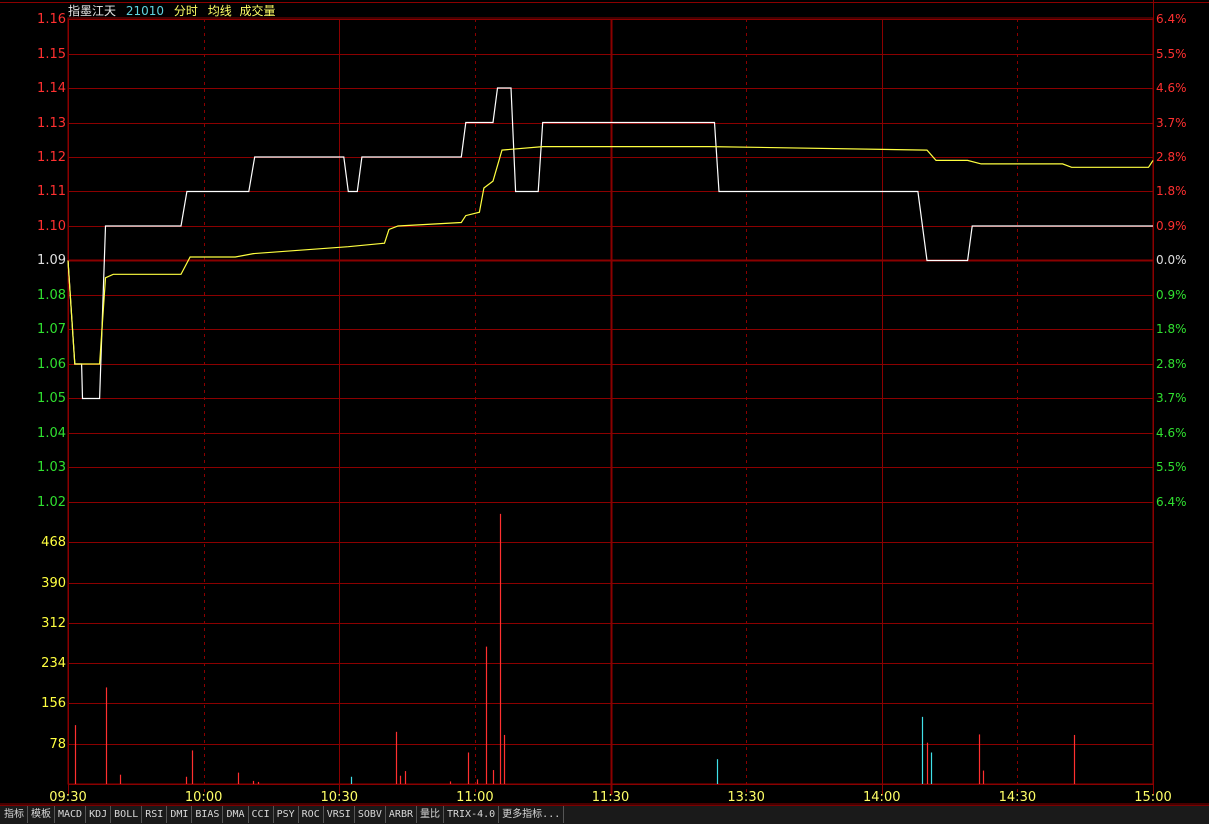 The image size is (1209, 824). What do you see at coordinates (53, 542) in the screenshot?
I see `volume-tick-label: 468` at bounding box center [53, 542].